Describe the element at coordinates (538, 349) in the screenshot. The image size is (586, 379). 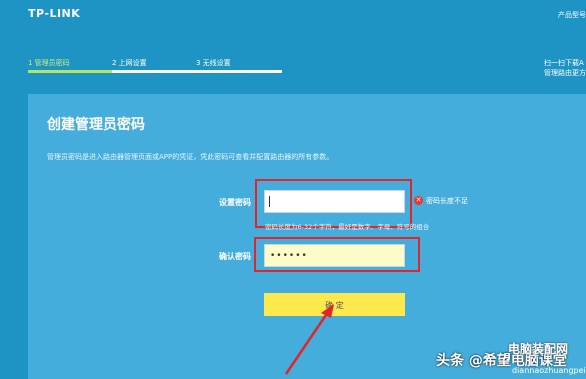
I see `site-watermark: 电脑装配网` at that location.